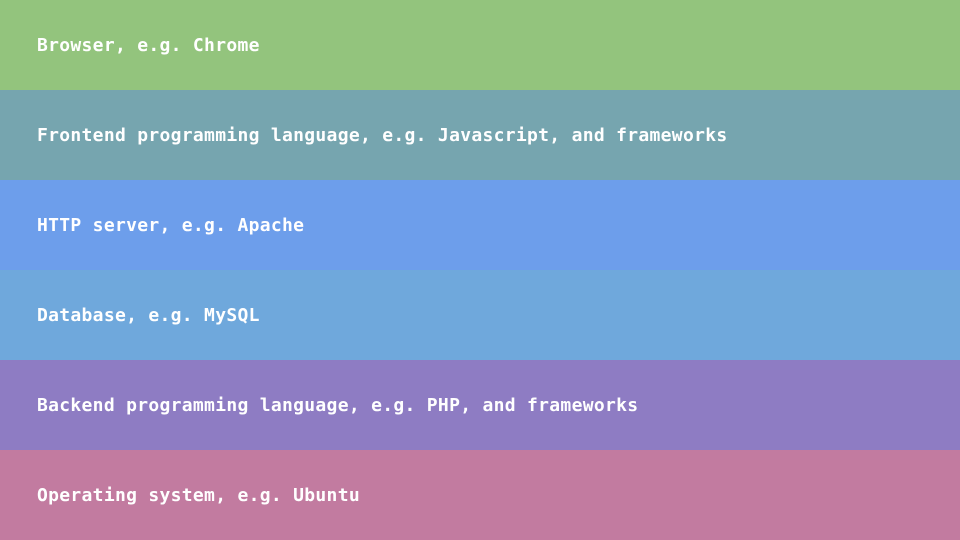 Image resolution: width=960 pixels, height=540 pixels. I want to click on layer-browser-label: Browser, e.g. Chrome, so click(148, 45).